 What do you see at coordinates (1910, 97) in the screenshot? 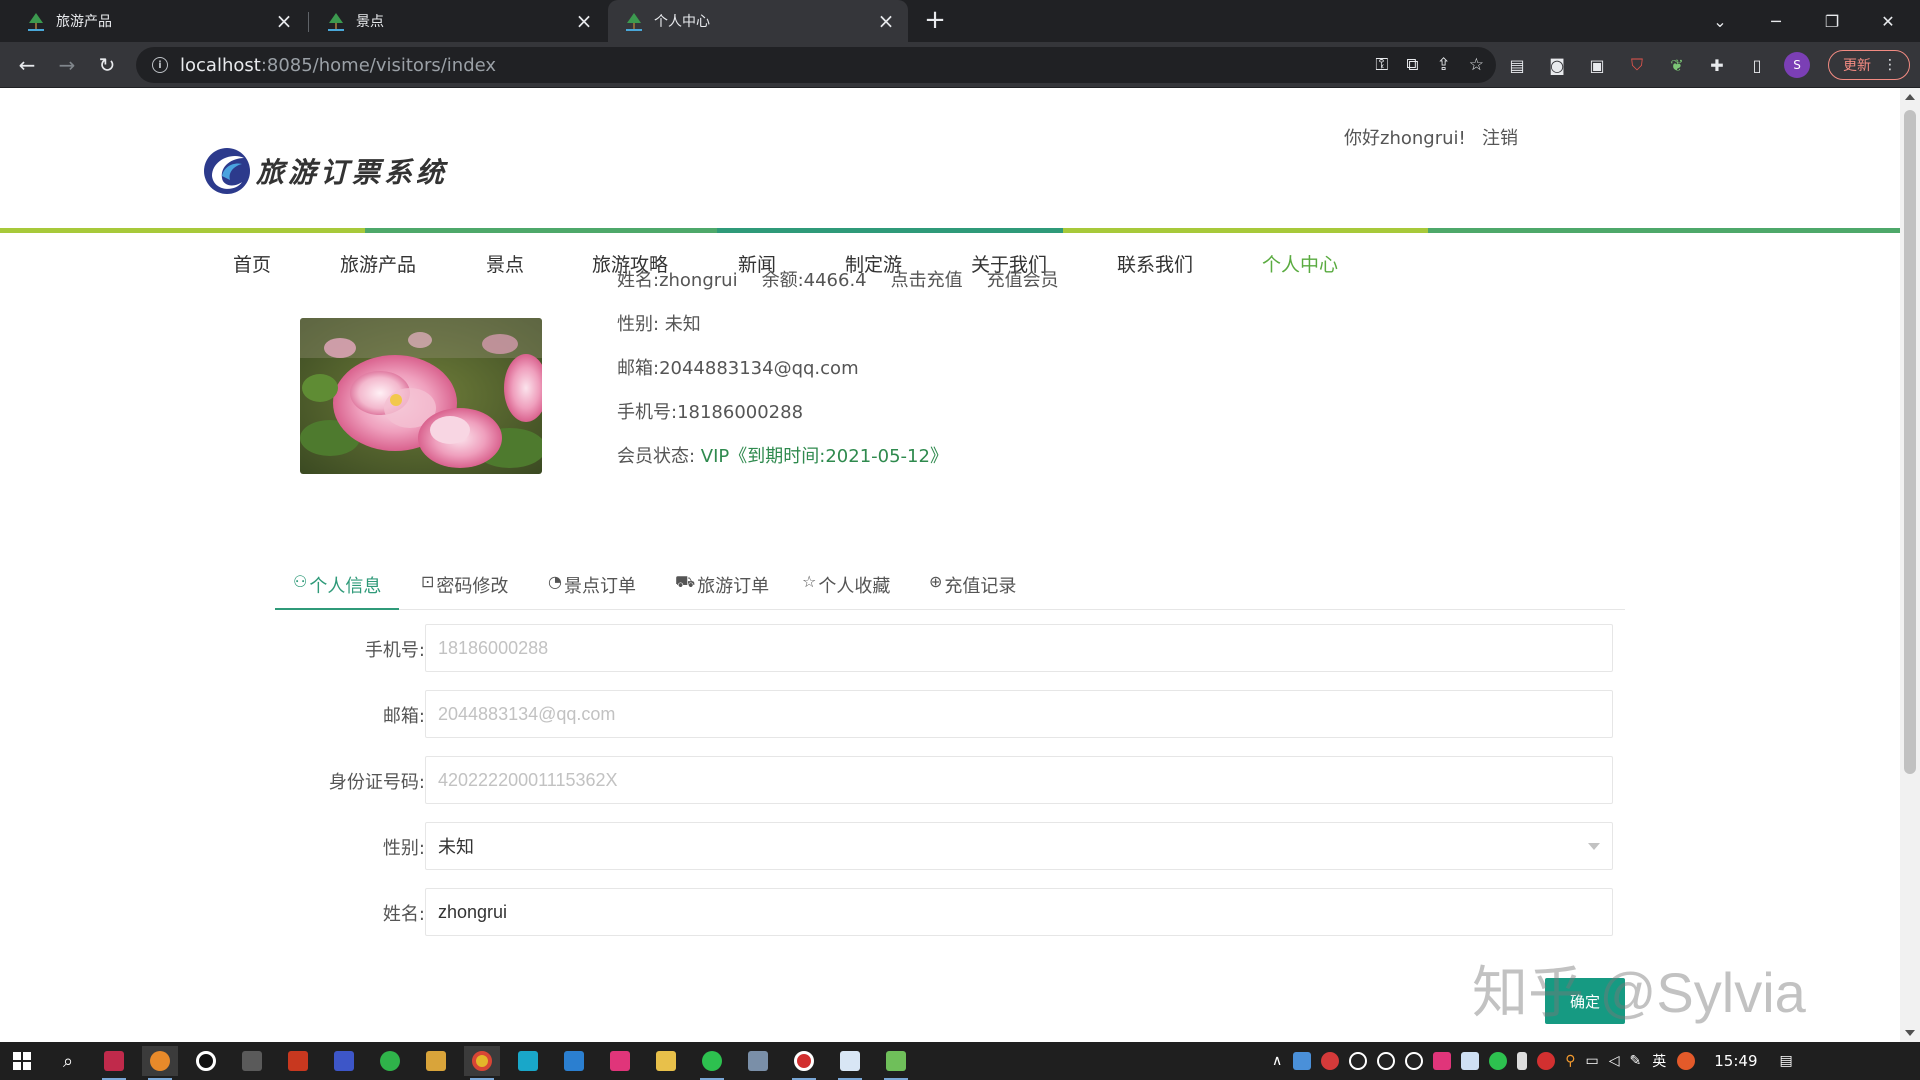
I see `scroll-up-icon` at bounding box center [1910, 97].